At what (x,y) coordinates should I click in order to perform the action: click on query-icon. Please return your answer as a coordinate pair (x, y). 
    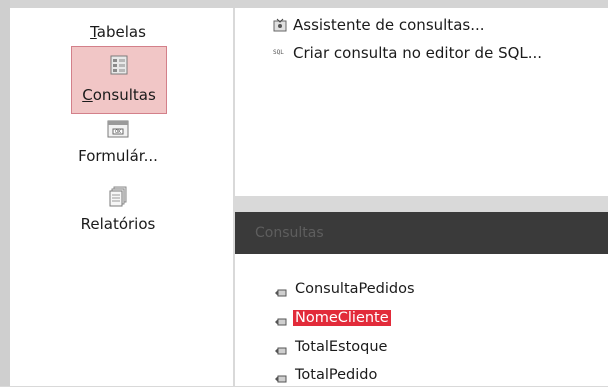
    Looking at the image, I should click on (119, 65).